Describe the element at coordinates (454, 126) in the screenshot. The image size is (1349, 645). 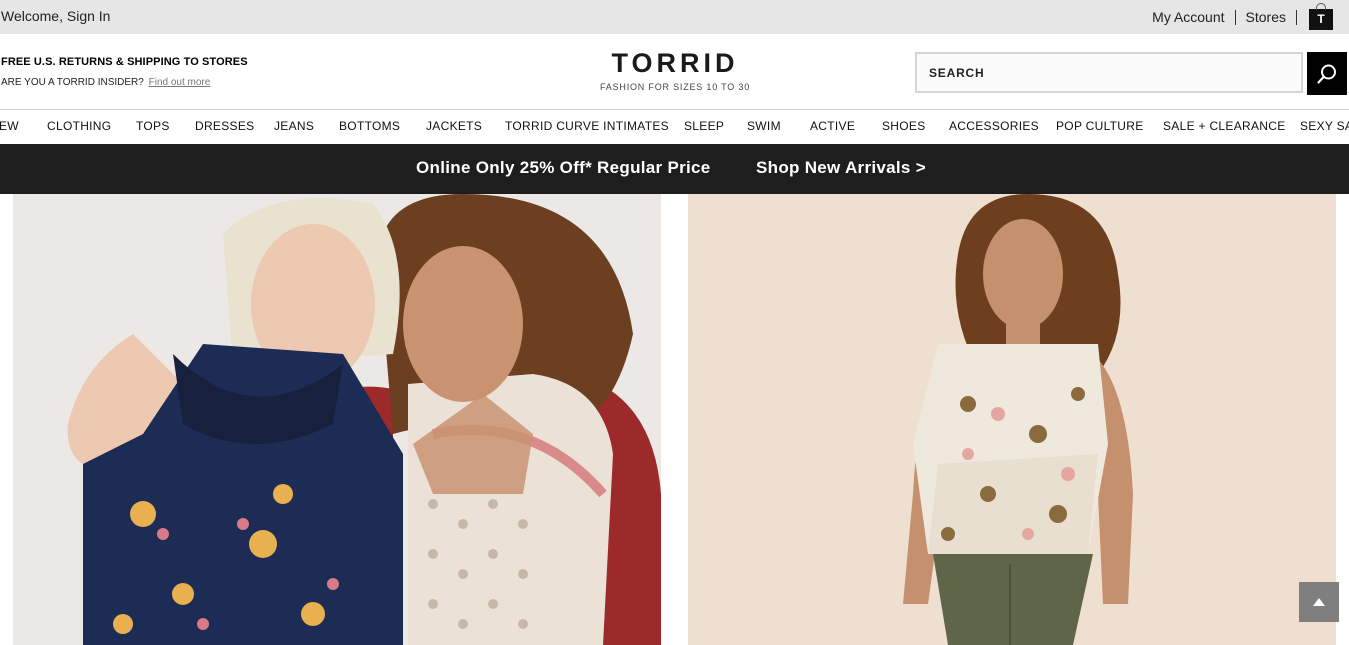
I see `nav-item-jackets: JACKETS` at that location.